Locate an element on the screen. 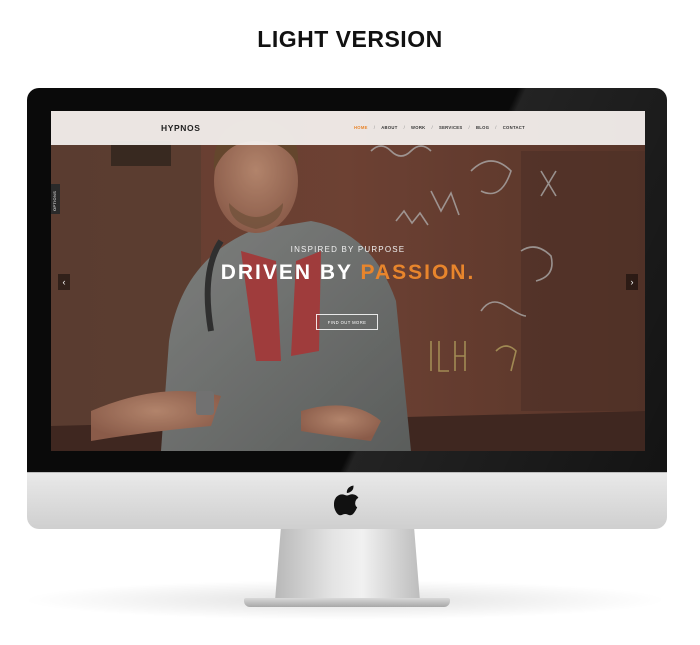 This screenshot has width=700, height=645. slider-next-button: › is located at coordinates (632, 282).